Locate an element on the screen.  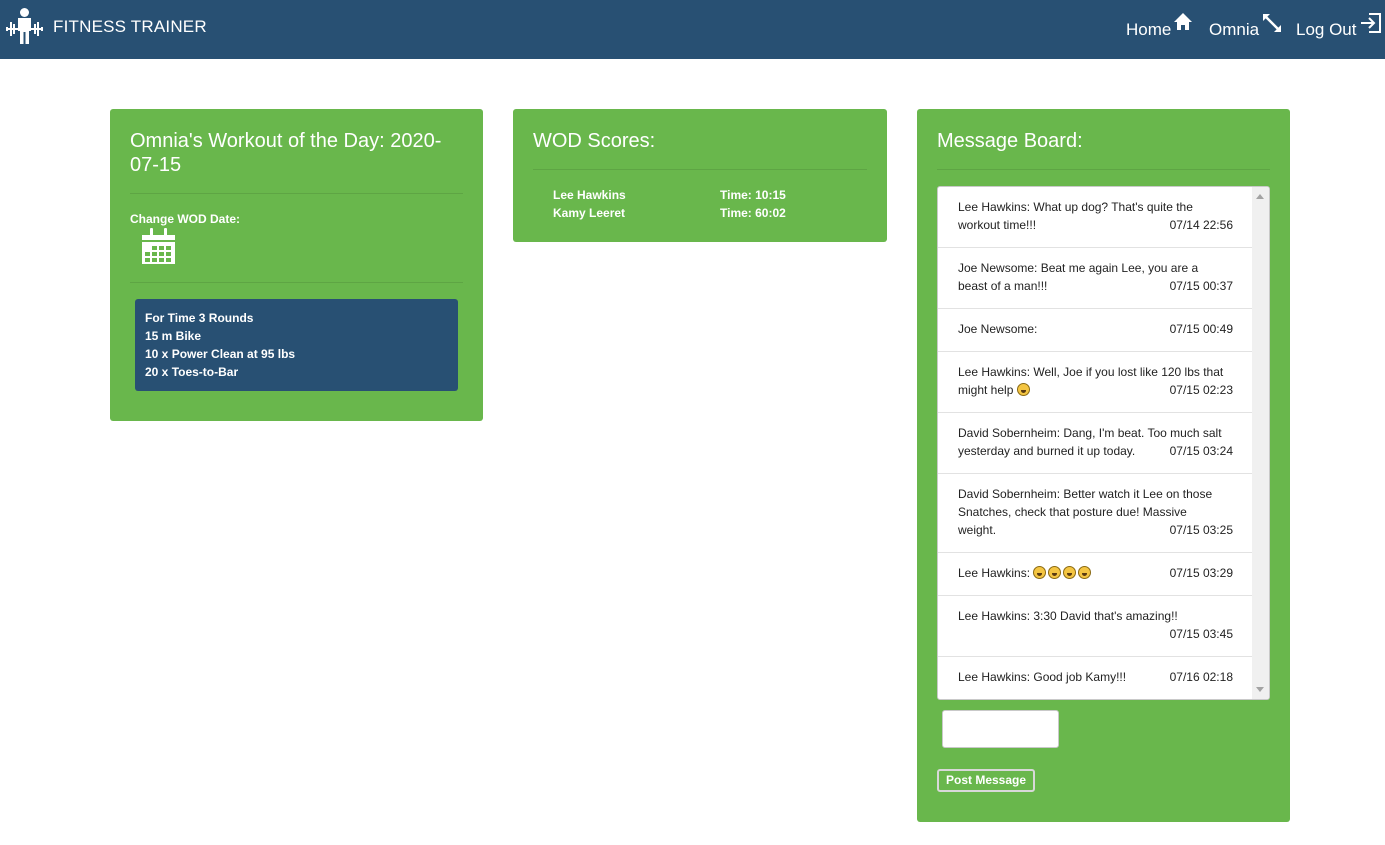
change-wod-date-label: Change WOD Date: is located at coordinates (185, 219).